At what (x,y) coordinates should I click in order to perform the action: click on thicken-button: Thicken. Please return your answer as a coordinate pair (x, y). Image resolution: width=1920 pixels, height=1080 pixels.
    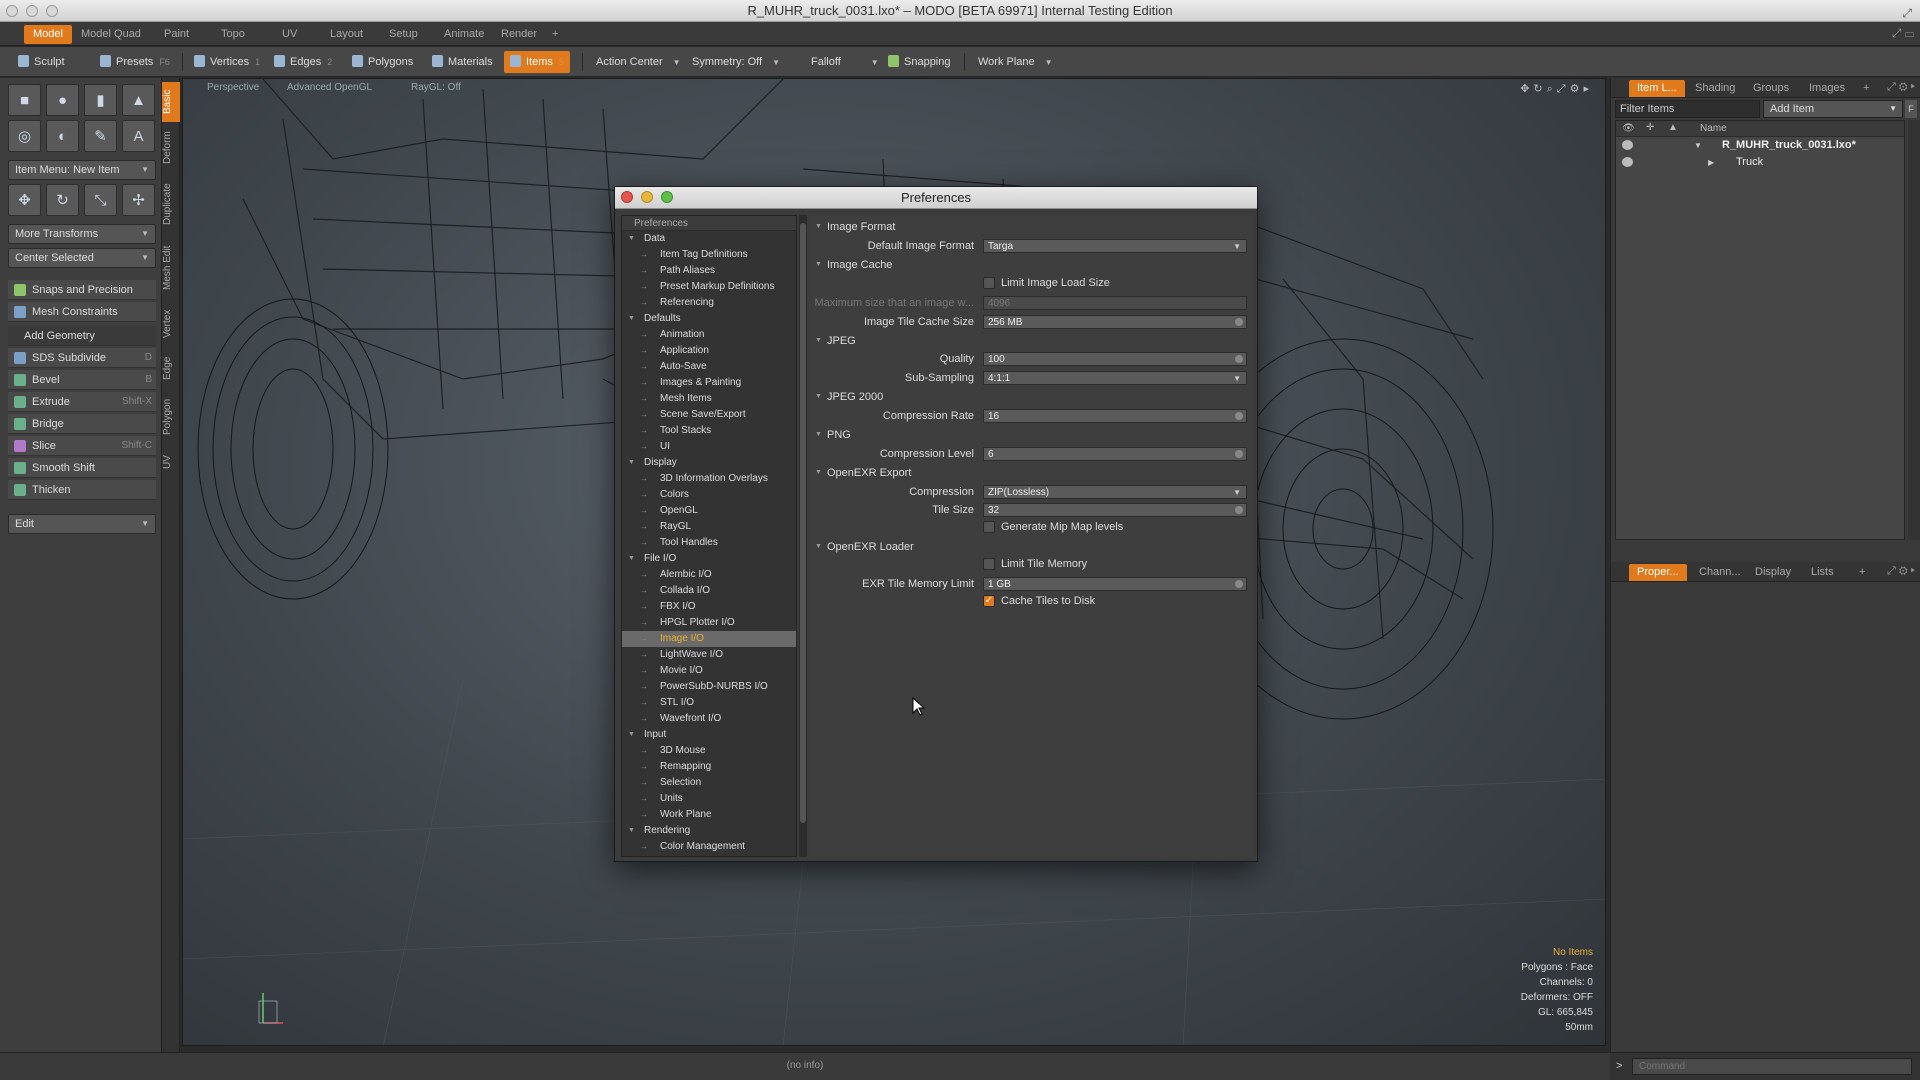
    Looking at the image, I should click on (82, 490).